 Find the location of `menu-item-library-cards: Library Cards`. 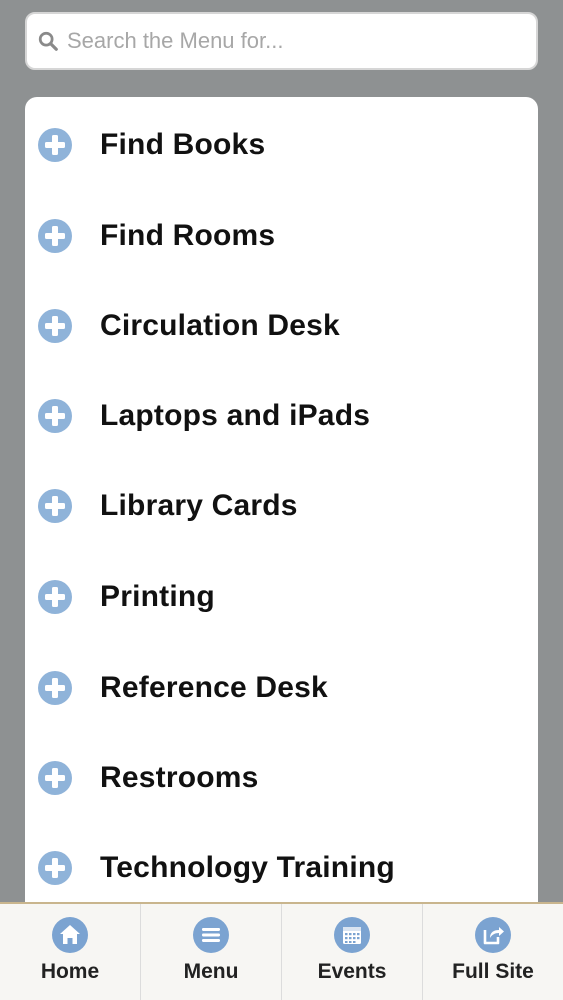

menu-item-library-cards: Library Cards is located at coordinates (281, 506).